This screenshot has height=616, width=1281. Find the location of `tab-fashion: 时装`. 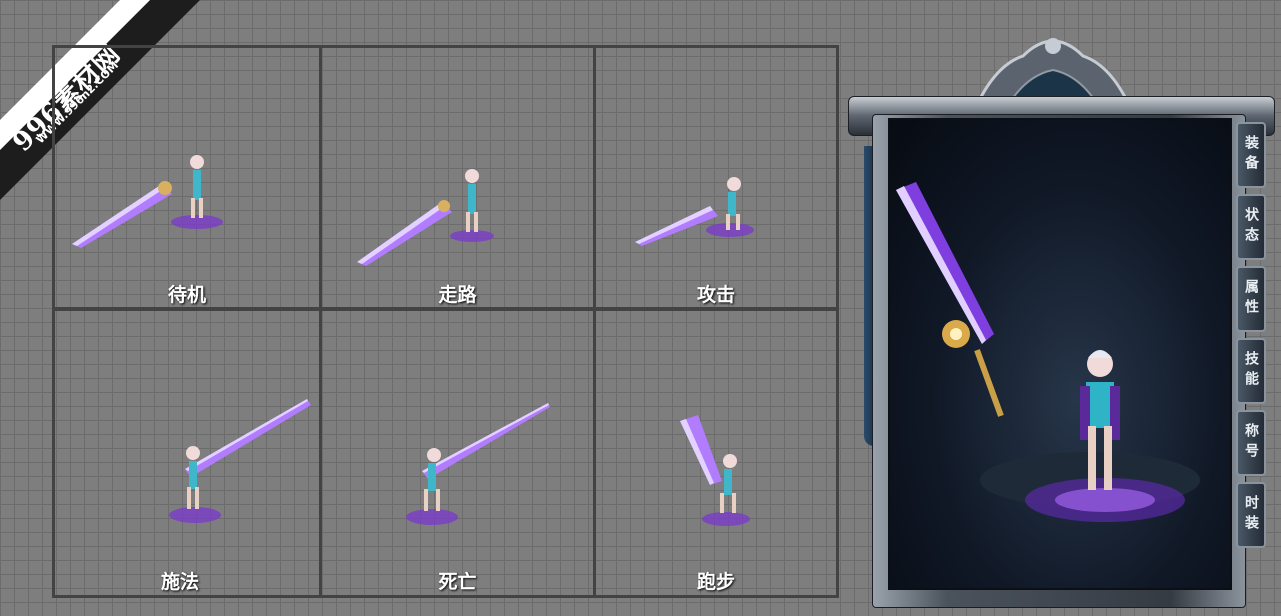

tab-fashion: 时装 is located at coordinates (1251, 515).